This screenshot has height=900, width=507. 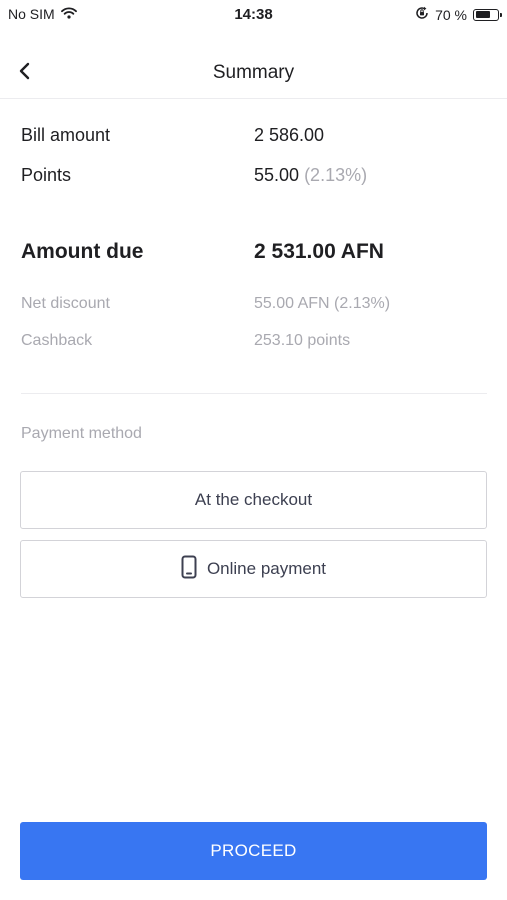 I want to click on bill-amount-value: 2 586.00, so click(x=289, y=135).